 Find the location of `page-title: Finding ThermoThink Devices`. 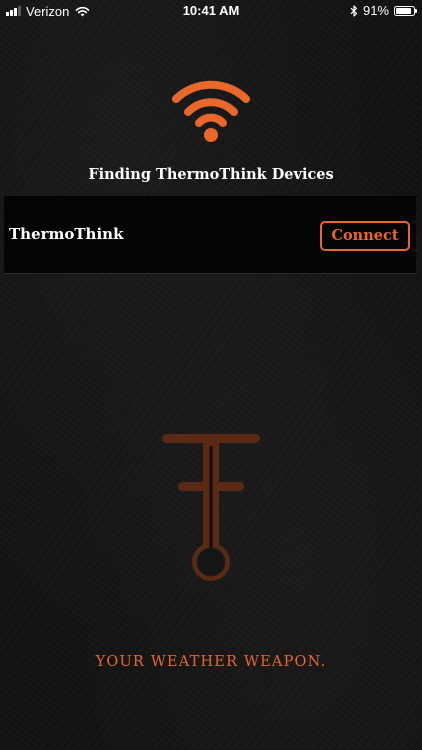

page-title: Finding ThermoThink Devices is located at coordinates (211, 174).